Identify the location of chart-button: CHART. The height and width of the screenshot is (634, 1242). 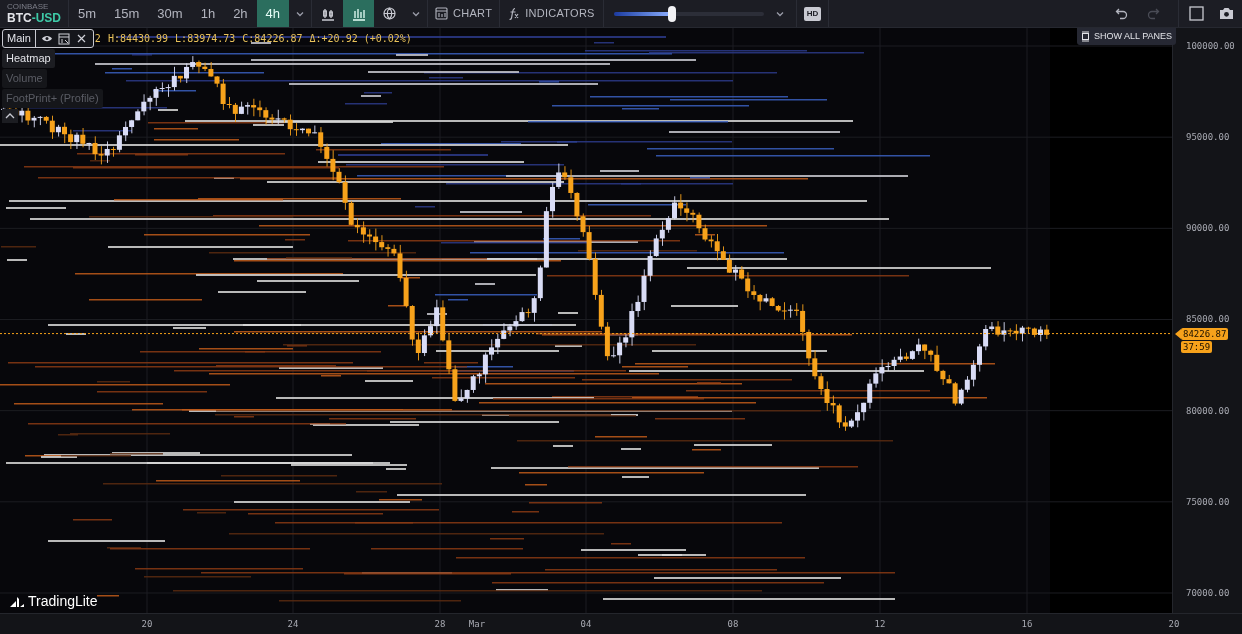
(464, 13).